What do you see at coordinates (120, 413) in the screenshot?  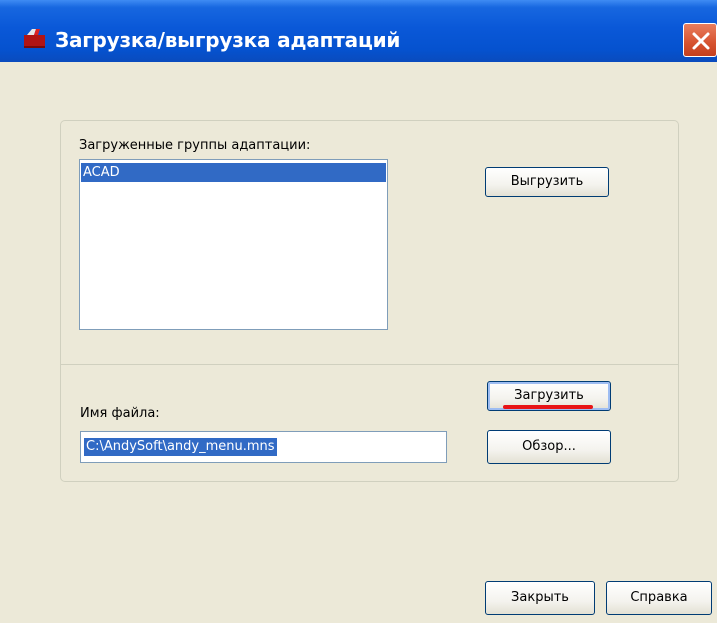 I see `filename-label: Имя файла:` at bounding box center [120, 413].